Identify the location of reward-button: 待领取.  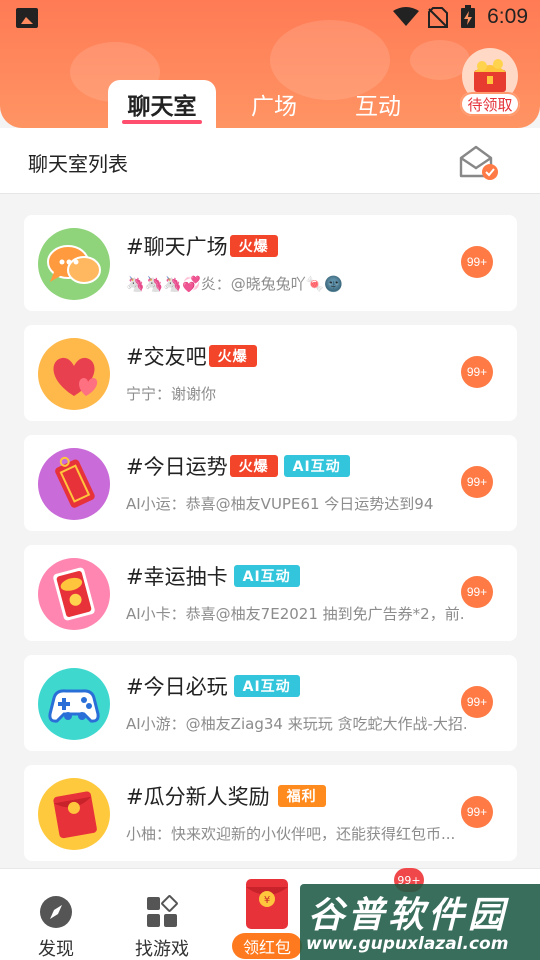
(490, 83).